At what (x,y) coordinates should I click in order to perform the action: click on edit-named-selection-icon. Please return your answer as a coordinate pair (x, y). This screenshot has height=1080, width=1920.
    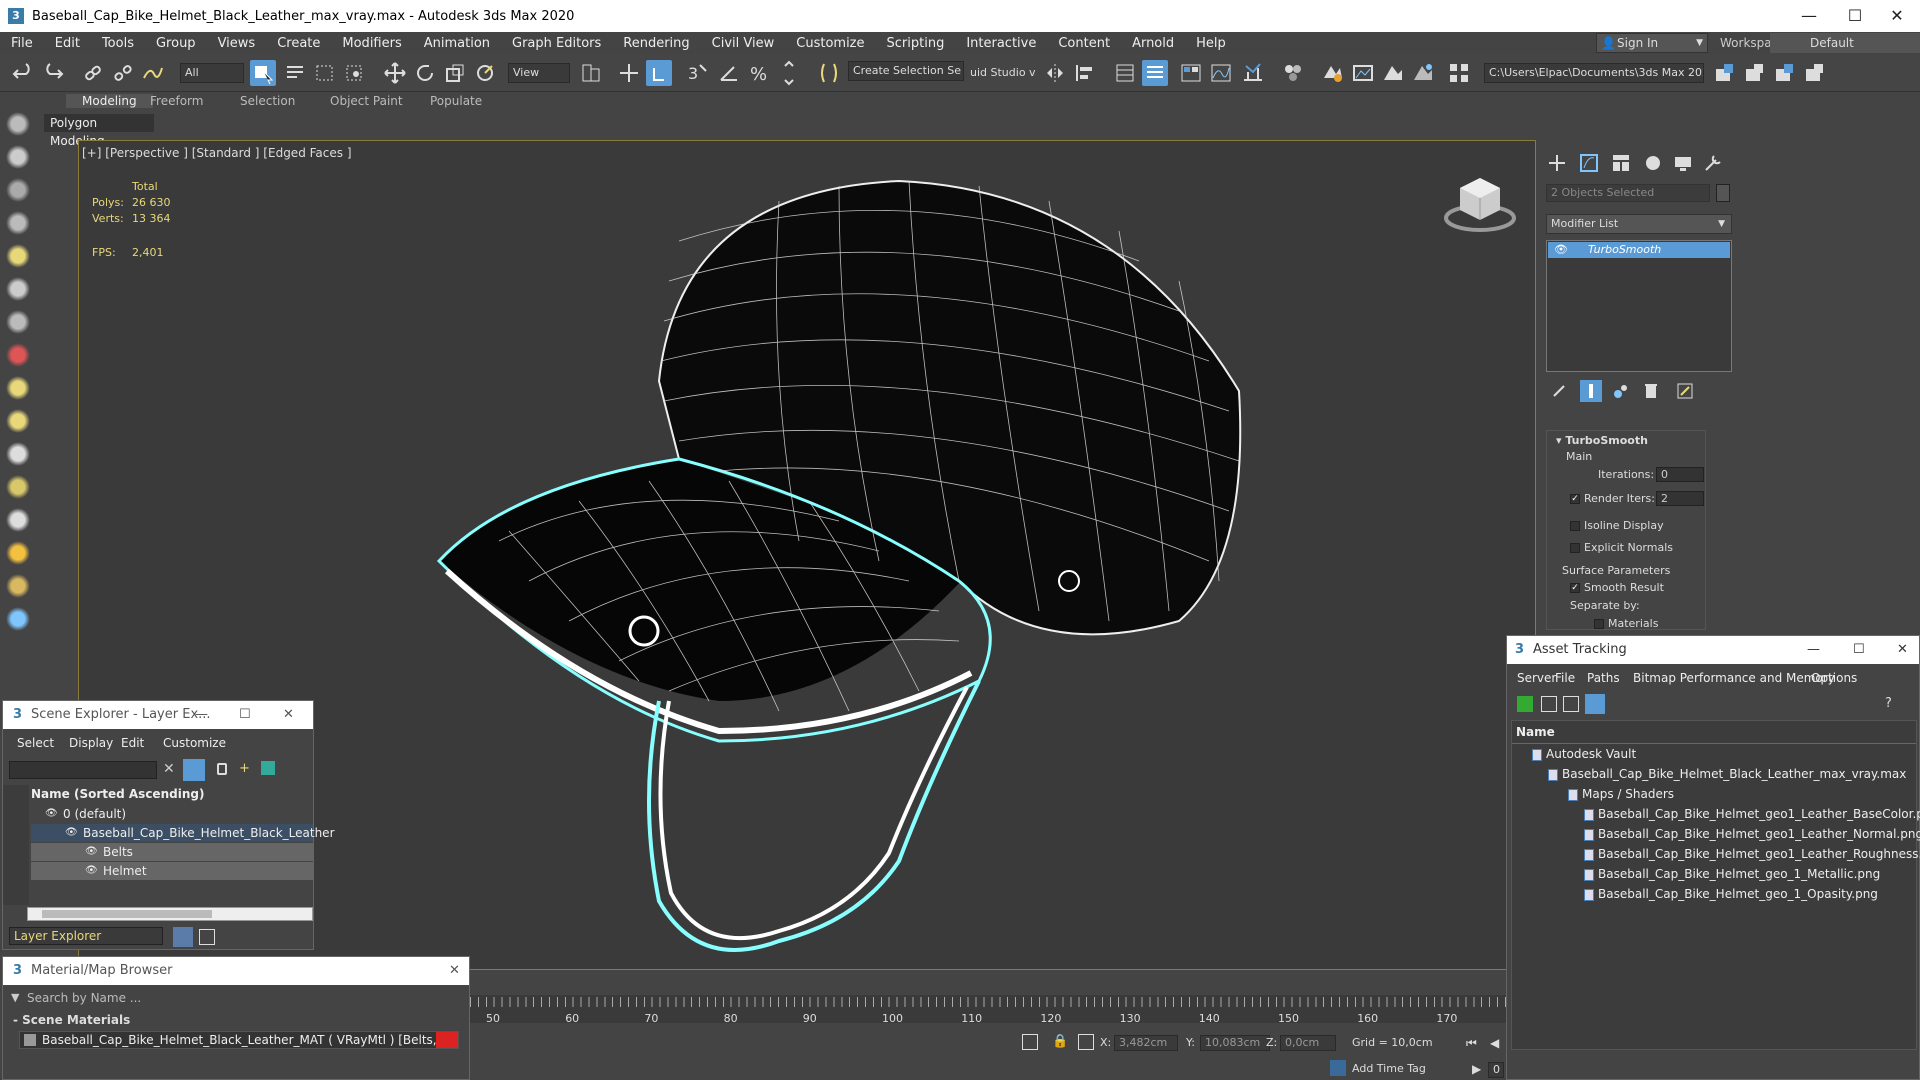
    Looking at the image, I should click on (829, 73).